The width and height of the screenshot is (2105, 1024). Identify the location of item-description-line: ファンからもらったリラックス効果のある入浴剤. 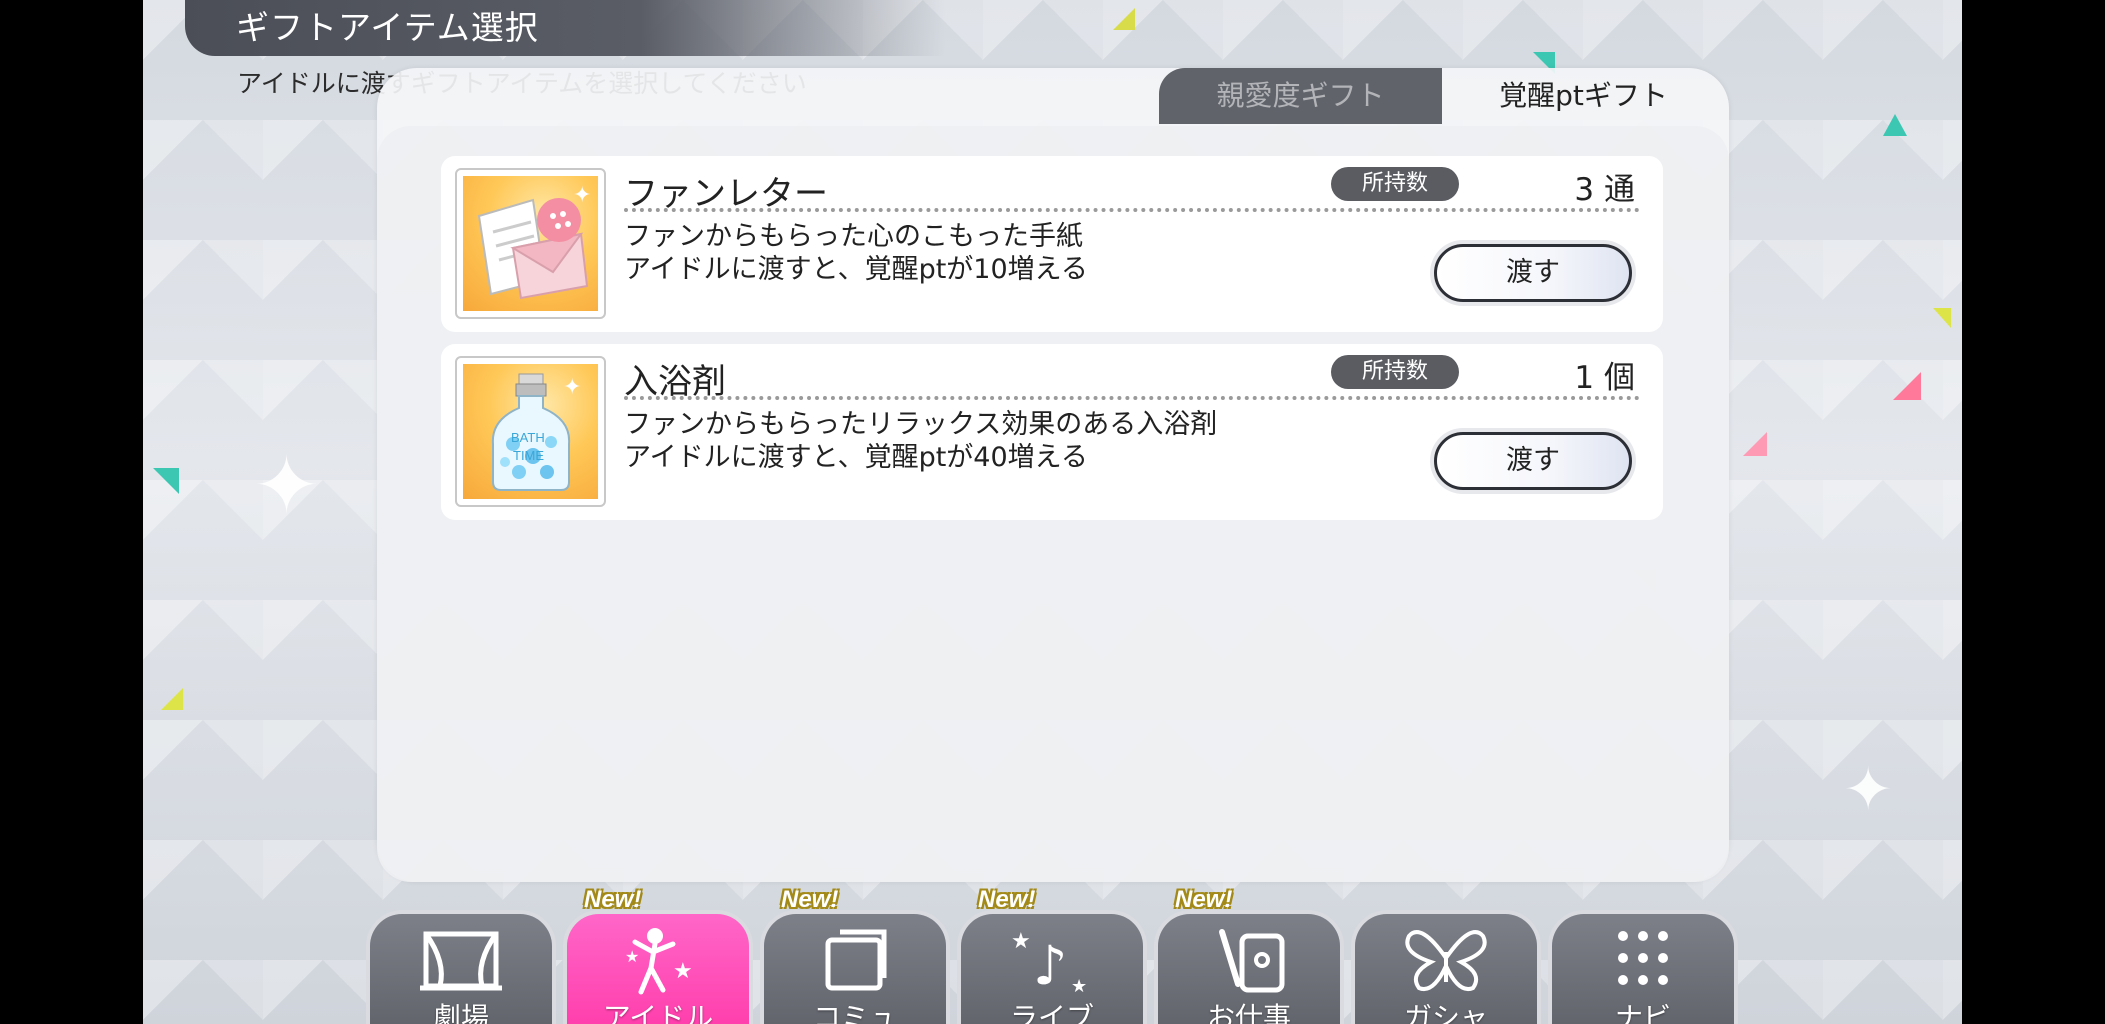
(921, 424).